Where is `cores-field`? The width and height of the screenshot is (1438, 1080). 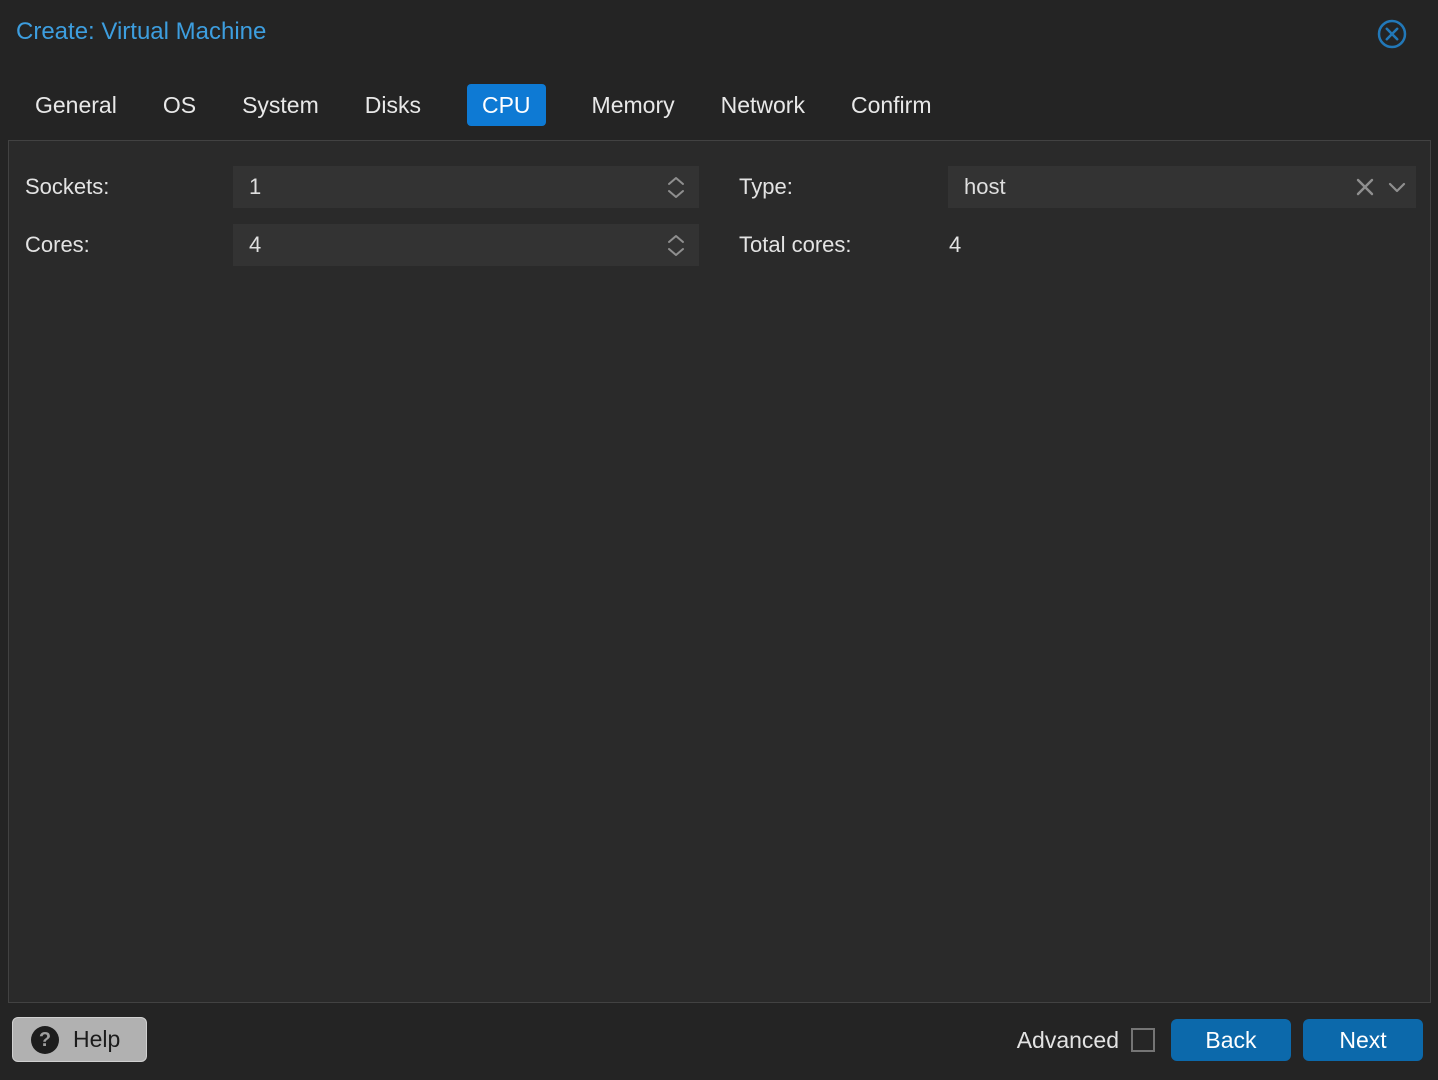 cores-field is located at coordinates (466, 245).